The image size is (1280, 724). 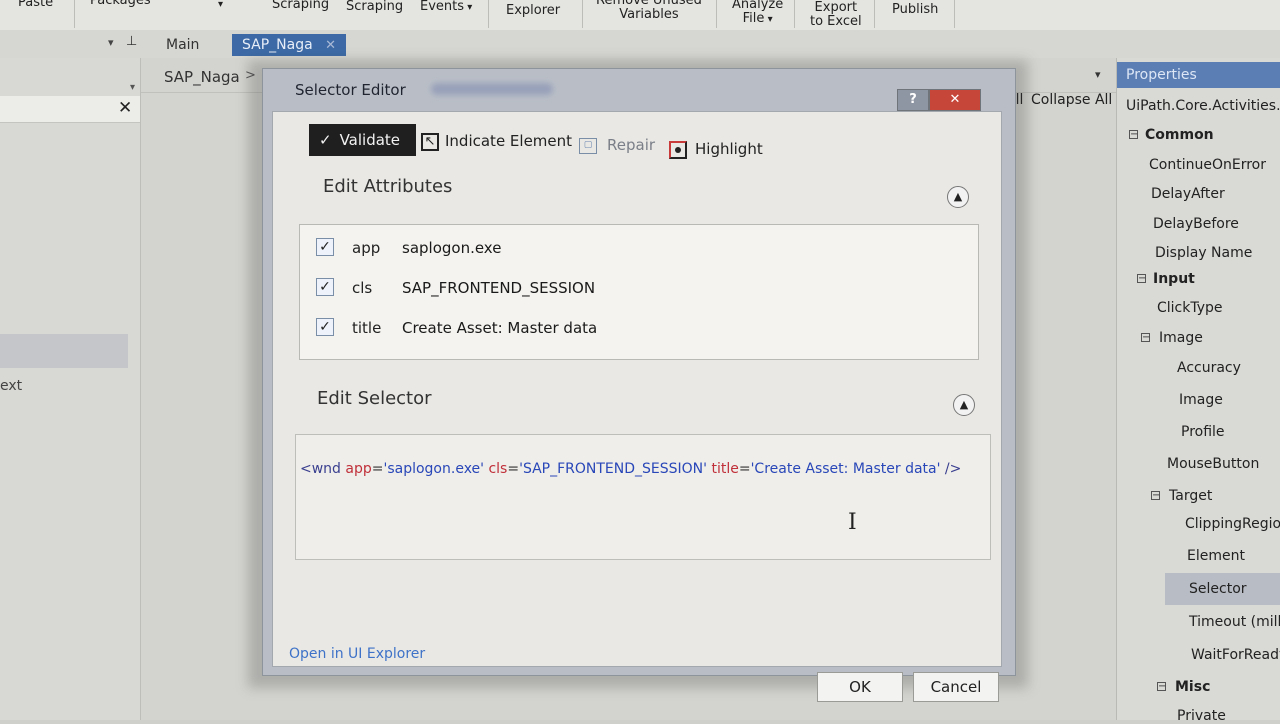 I want to click on left-panel-selected-row, so click(x=64, y=351).